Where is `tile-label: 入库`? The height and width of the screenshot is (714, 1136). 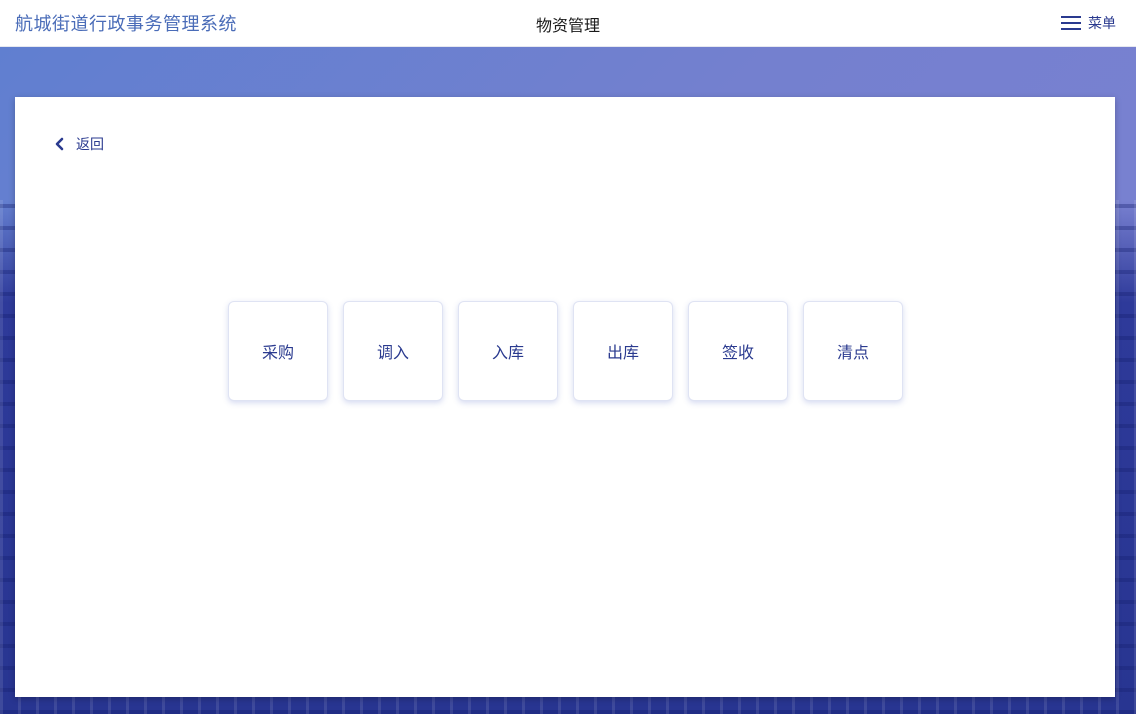 tile-label: 入库 is located at coordinates (507, 352).